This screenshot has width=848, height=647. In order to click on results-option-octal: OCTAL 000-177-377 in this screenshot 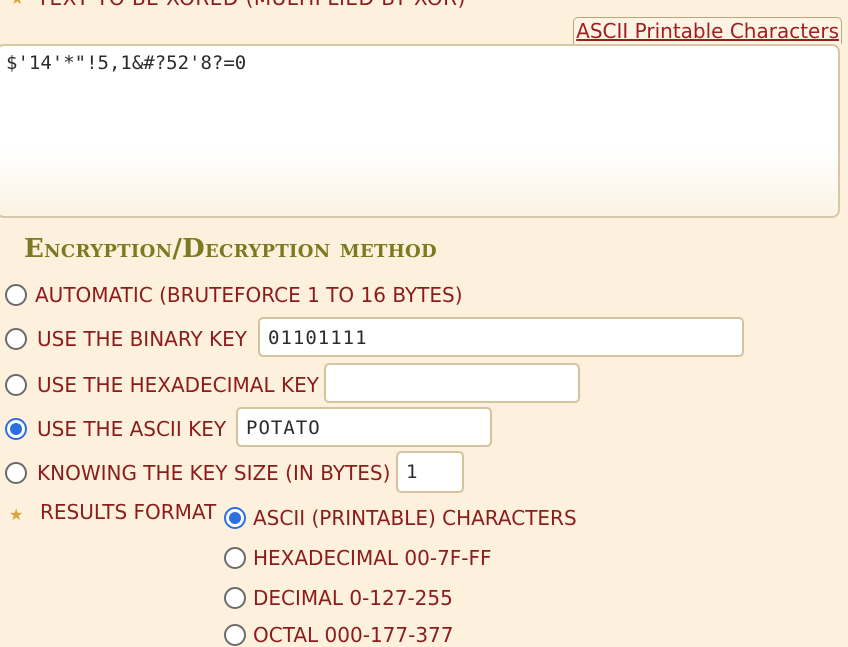, I will do `click(339, 635)`.